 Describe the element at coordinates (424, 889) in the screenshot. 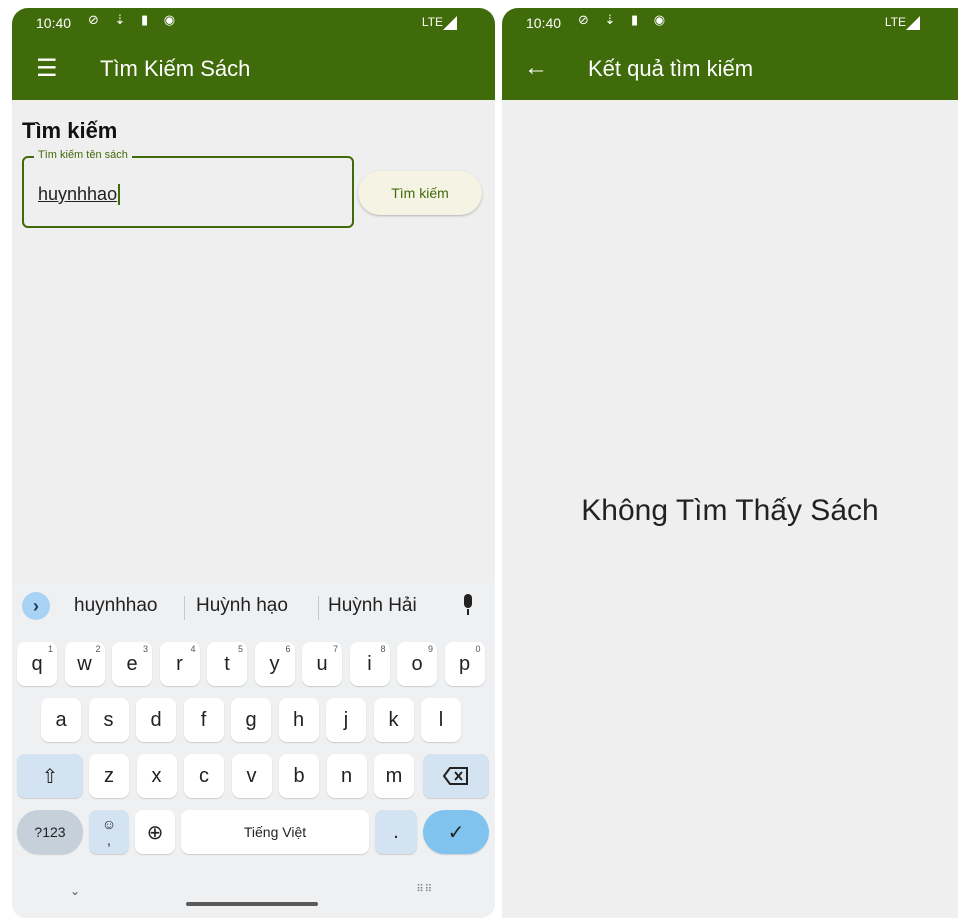

I see `keyboard-switch-icon: ⠿⠿` at that location.